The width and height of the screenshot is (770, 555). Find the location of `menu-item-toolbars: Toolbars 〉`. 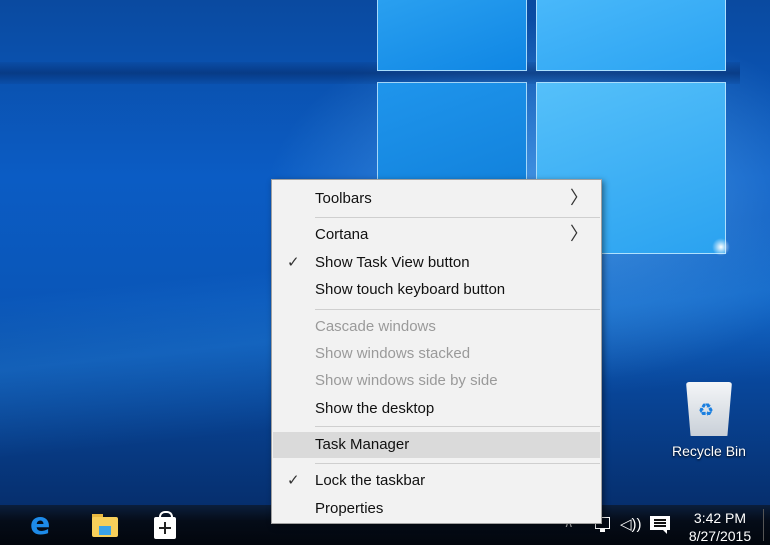

menu-item-toolbars: Toolbars 〉 is located at coordinates (436, 199).